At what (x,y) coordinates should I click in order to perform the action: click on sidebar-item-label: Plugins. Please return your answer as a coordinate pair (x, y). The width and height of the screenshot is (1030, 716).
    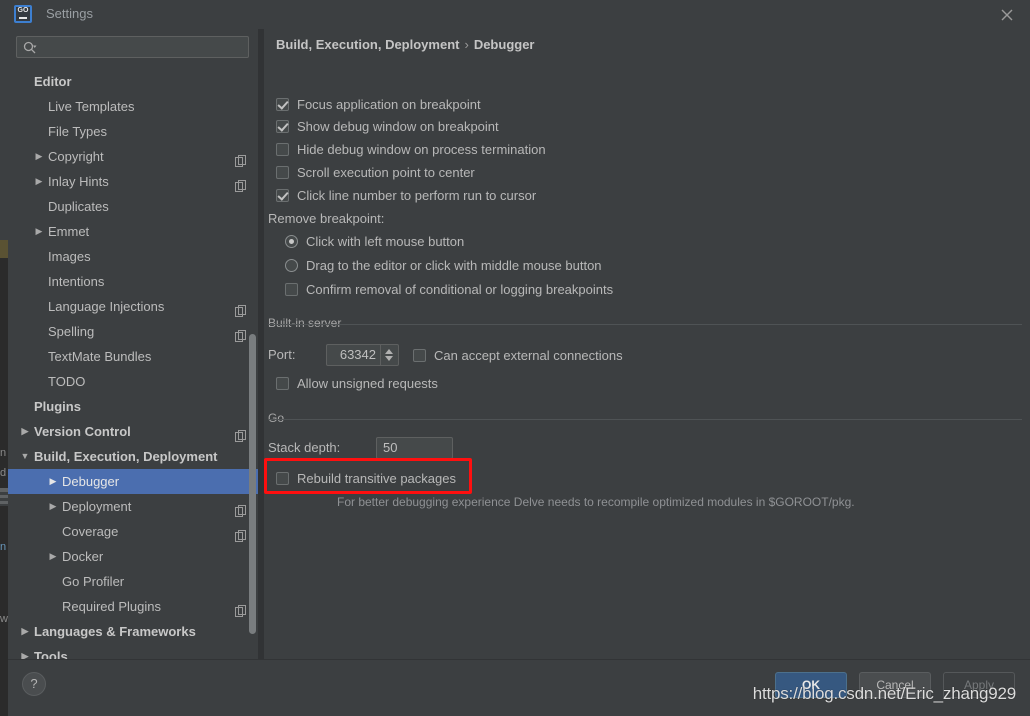
    Looking at the image, I should click on (57, 406).